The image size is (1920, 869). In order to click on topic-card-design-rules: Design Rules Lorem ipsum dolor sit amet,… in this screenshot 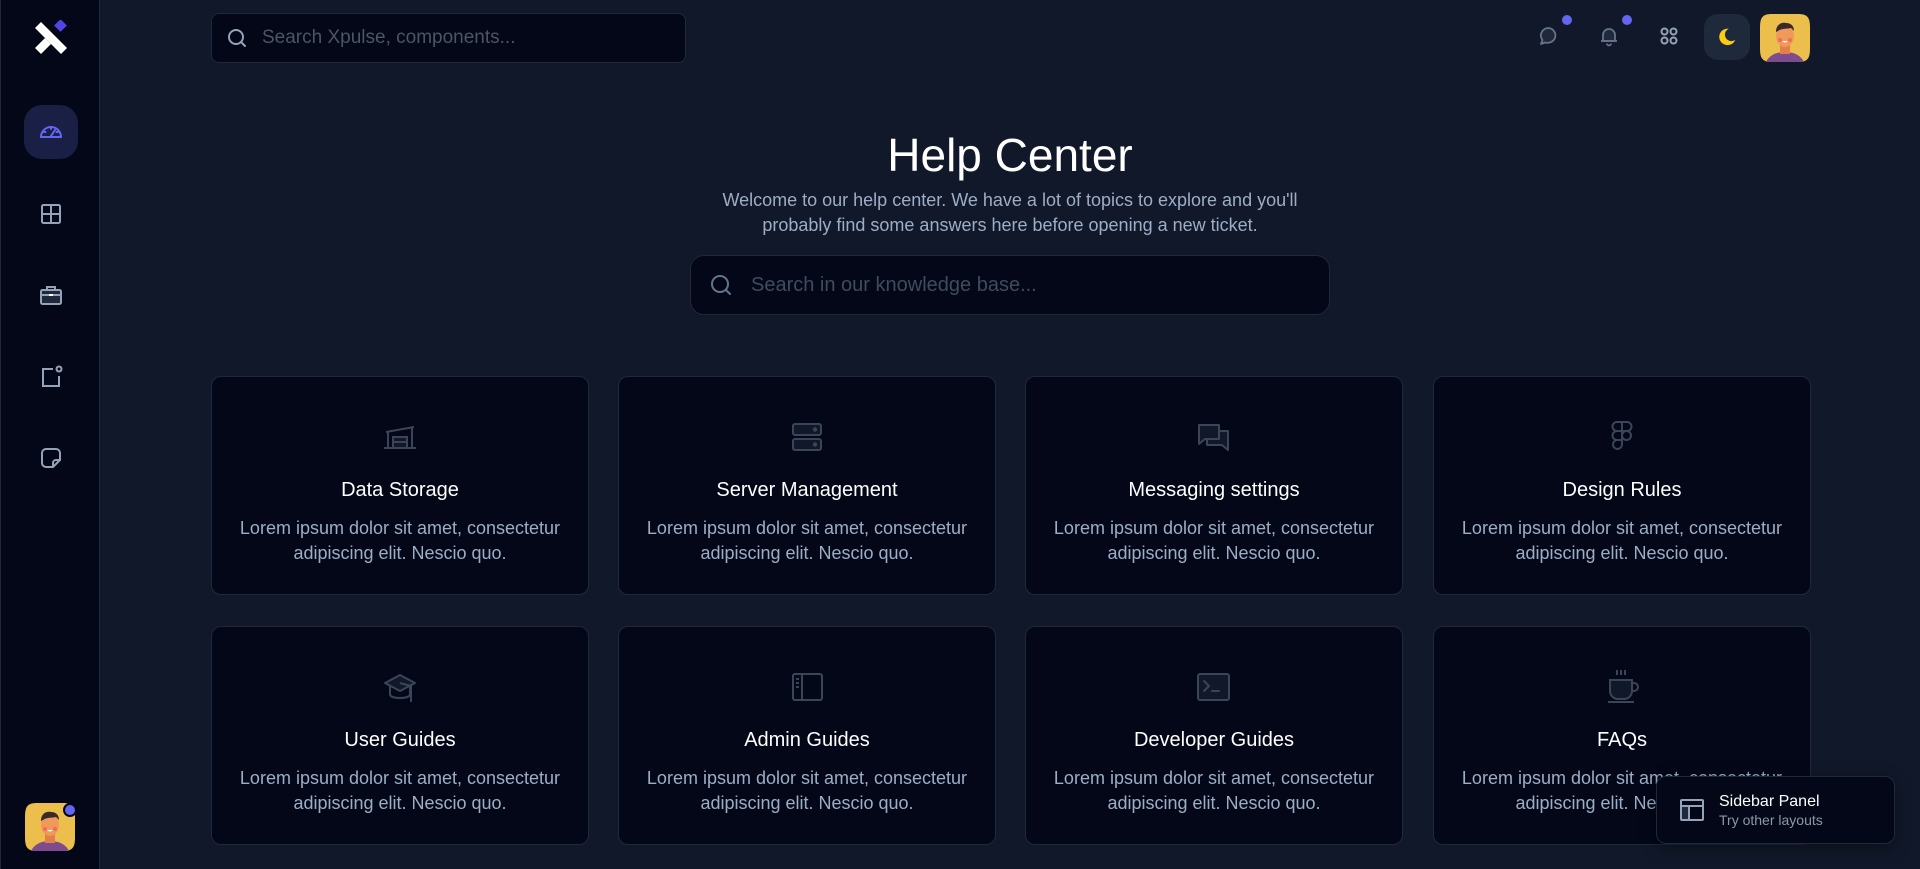, I will do `click(1622, 485)`.